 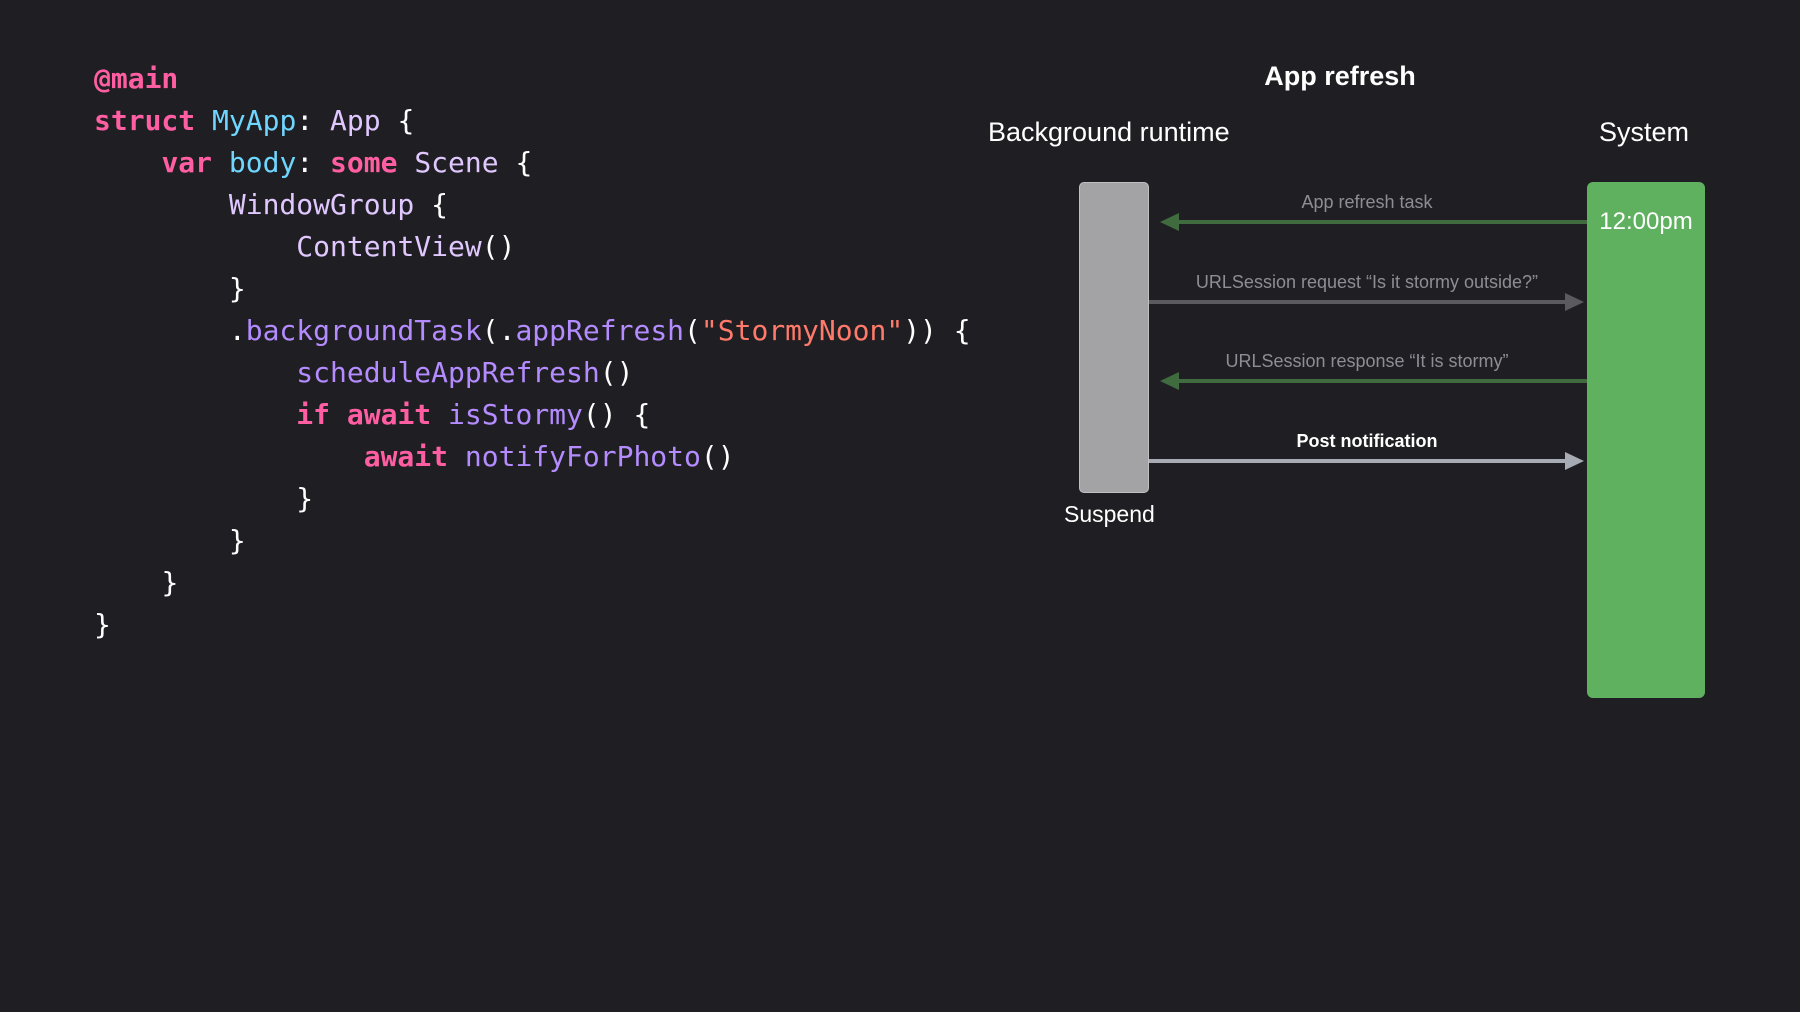 What do you see at coordinates (1373, 381) in the screenshot?
I see `arrow-urlsession-response` at bounding box center [1373, 381].